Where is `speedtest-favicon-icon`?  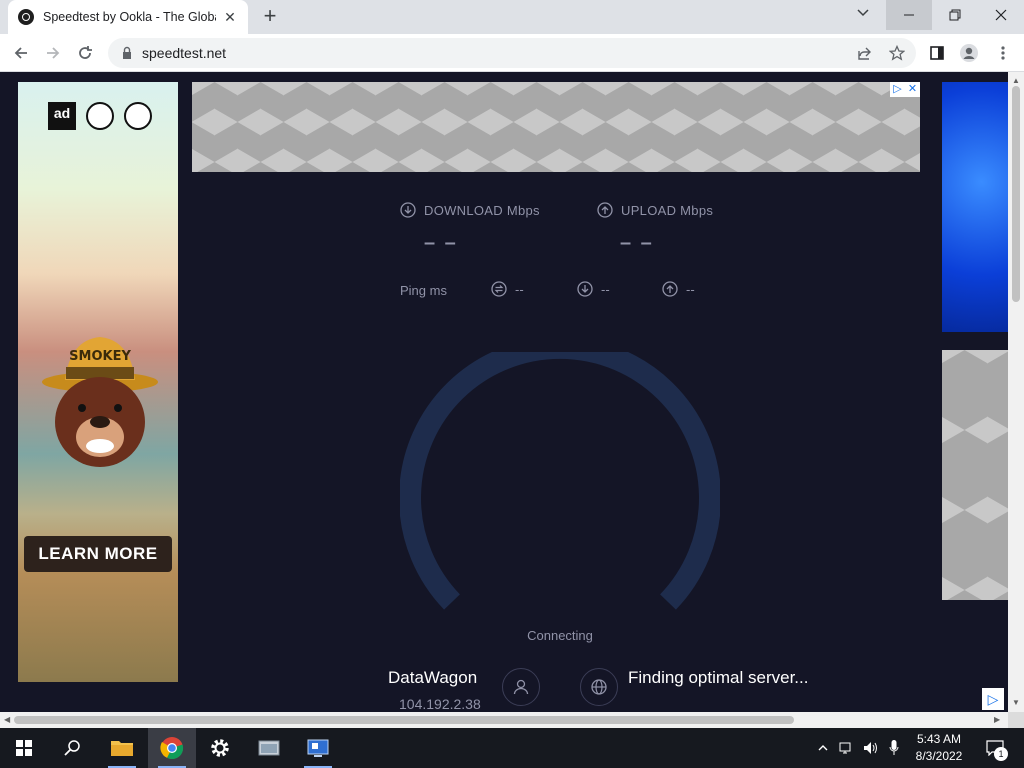
speedtest-favicon-icon is located at coordinates (26, 17).